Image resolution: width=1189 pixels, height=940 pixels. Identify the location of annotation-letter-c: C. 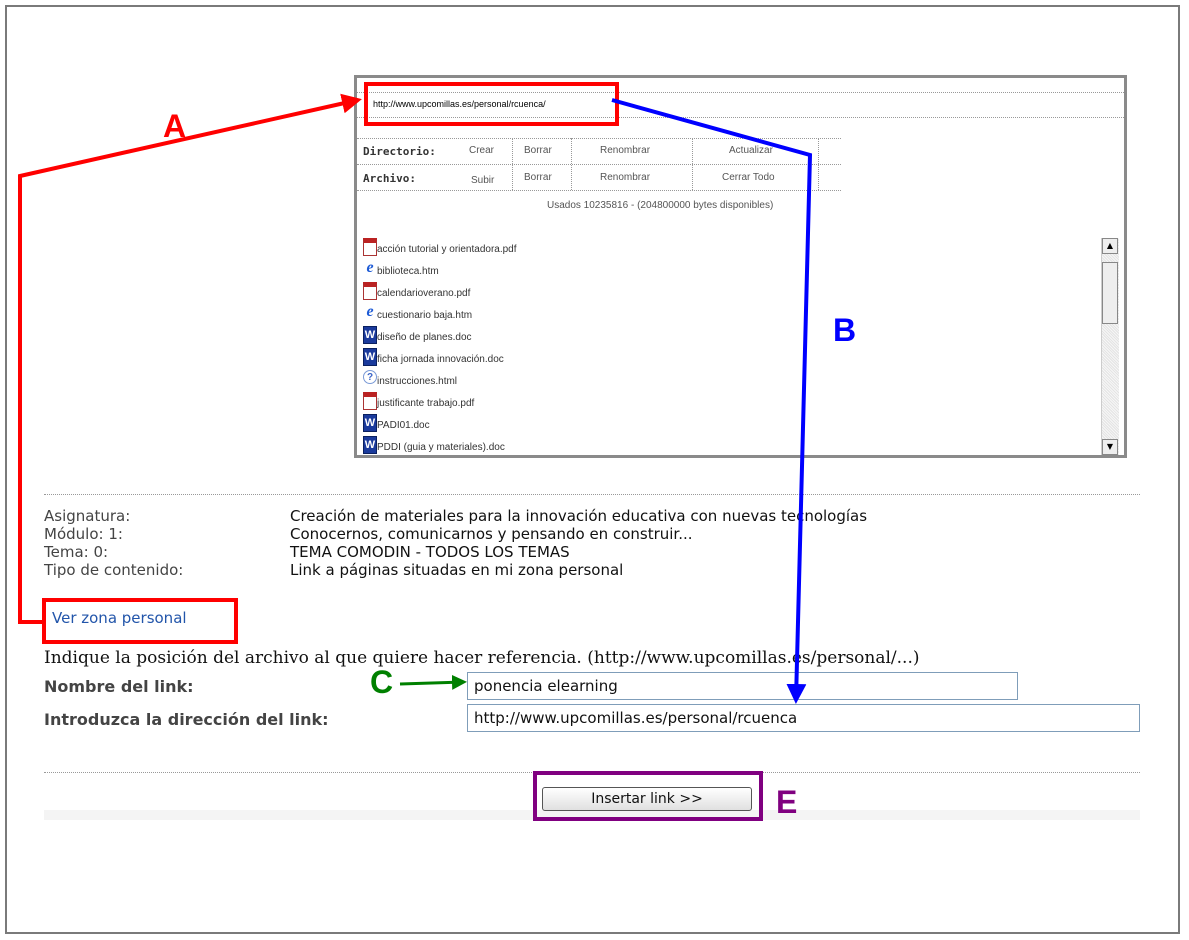
(382, 682).